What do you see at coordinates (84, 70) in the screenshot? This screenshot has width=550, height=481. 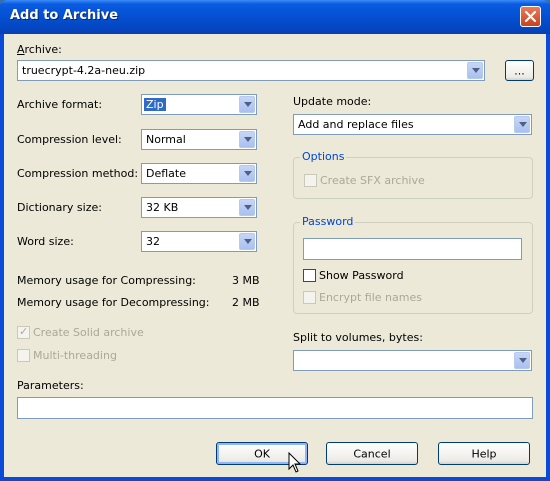 I see `archive-path-value: truecrypt-4.2a-neu.zip` at bounding box center [84, 70].